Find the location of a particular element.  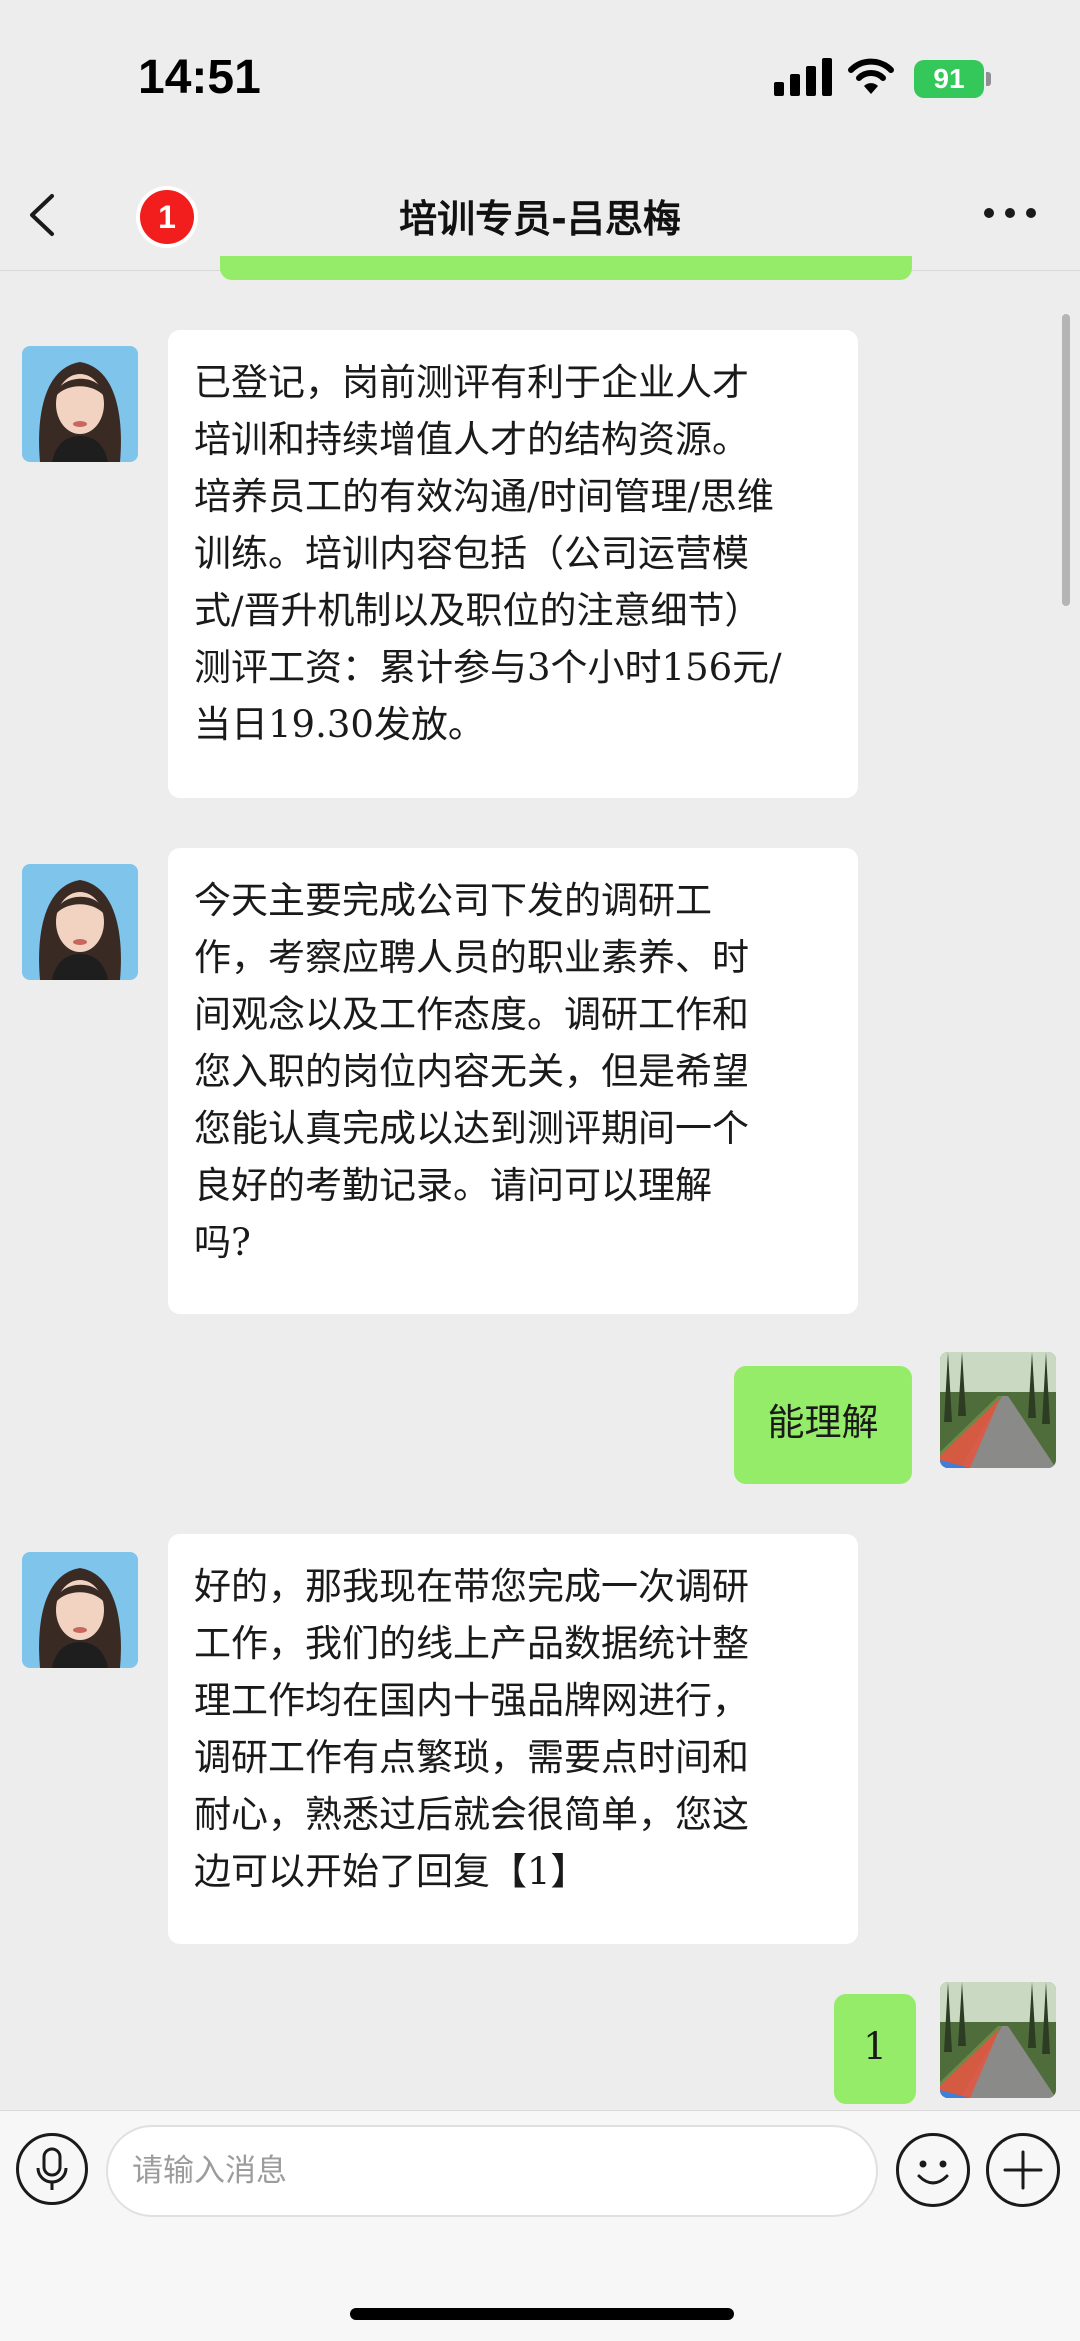

microphone-icon is located at coordinates (52, 2168).